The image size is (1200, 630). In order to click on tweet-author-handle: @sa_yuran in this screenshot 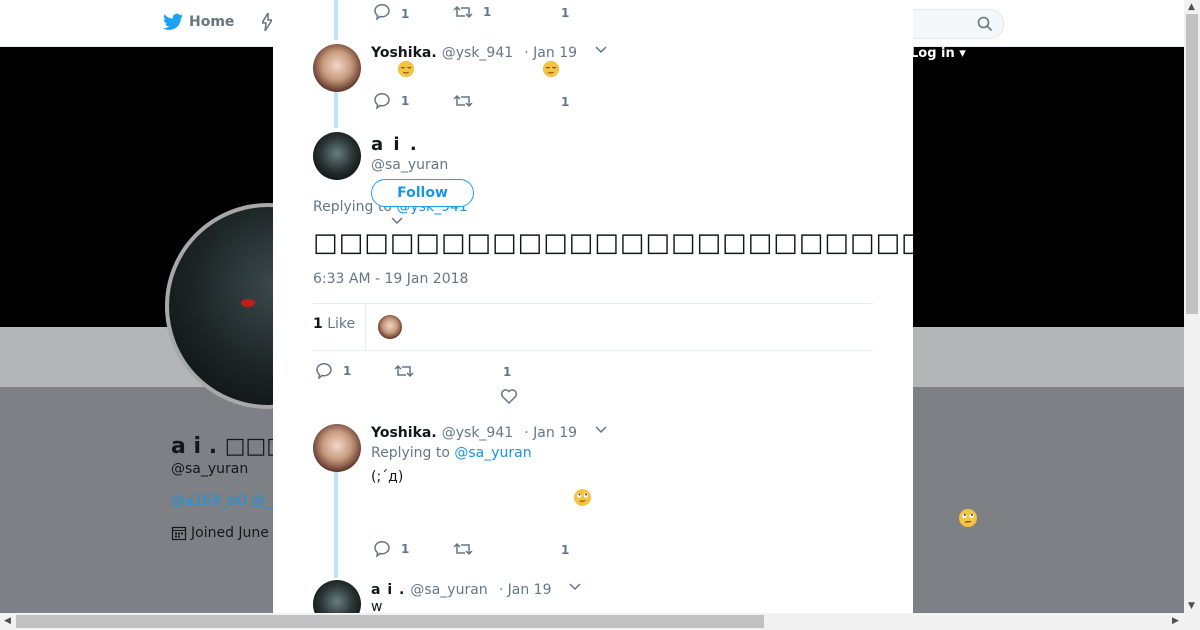, I will do `click(448, 590)`.